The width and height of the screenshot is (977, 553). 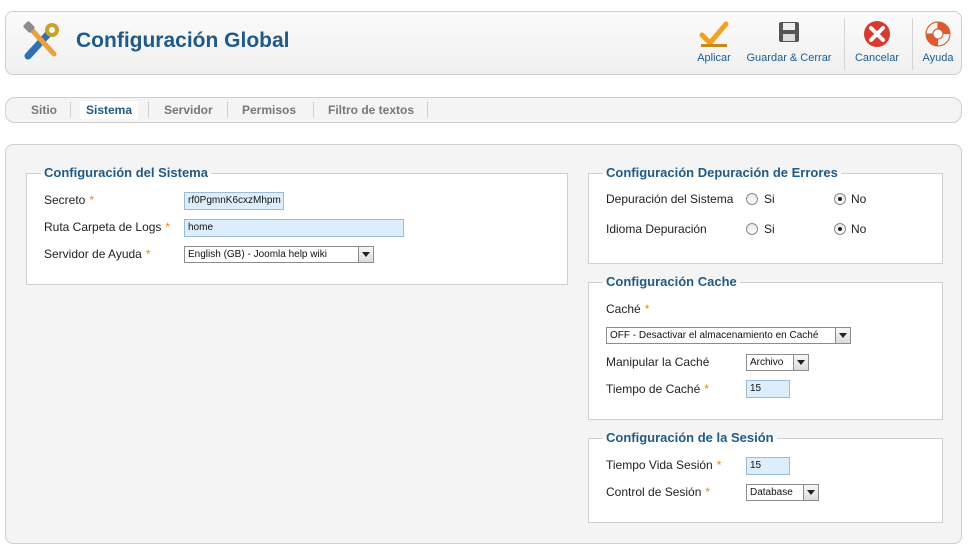 What do you see at coordinates (107, 227) in the screenshot?
I see `logs-path-label: Ruta Carpeta de Logs *` at bounding box center [107, 227].